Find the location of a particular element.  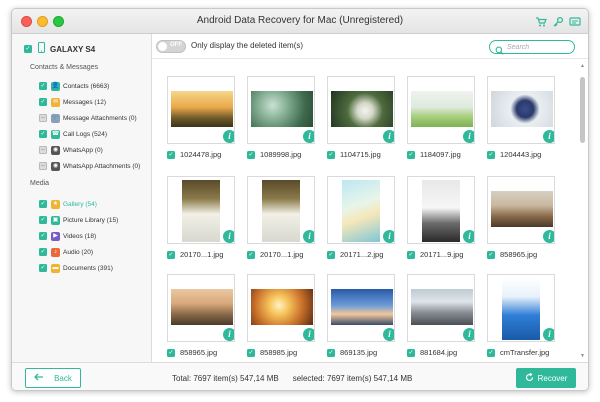

sidebar-item: – ◉ WhatsApp (0) is located at coordinates (71, 150).